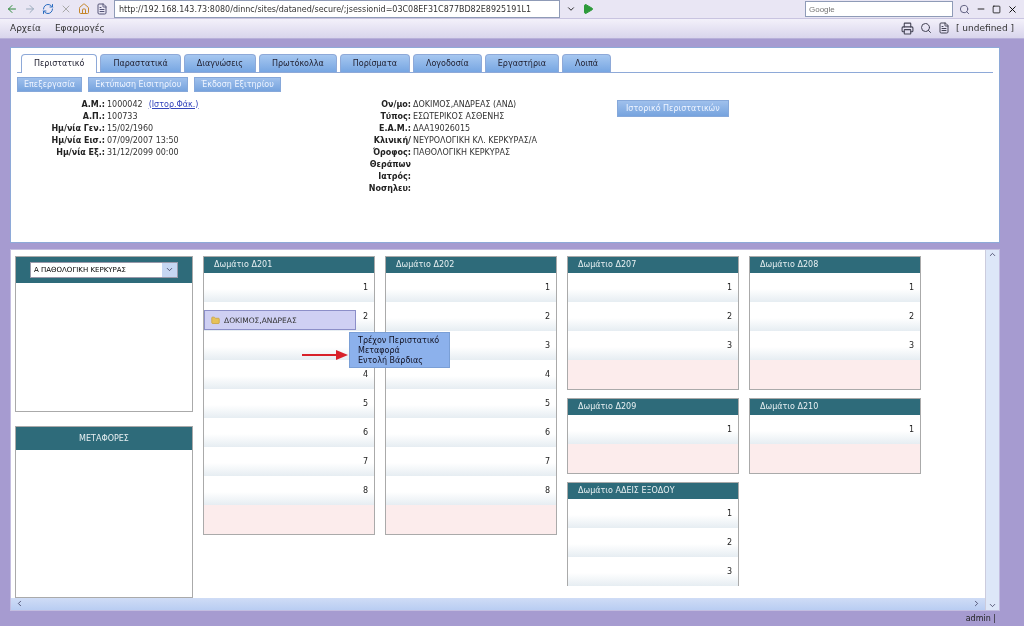 This screenshot has height=626, width=1024. Describe the element at coordinates (588, 9) in the screenshot. I see `go-icon` at that location.